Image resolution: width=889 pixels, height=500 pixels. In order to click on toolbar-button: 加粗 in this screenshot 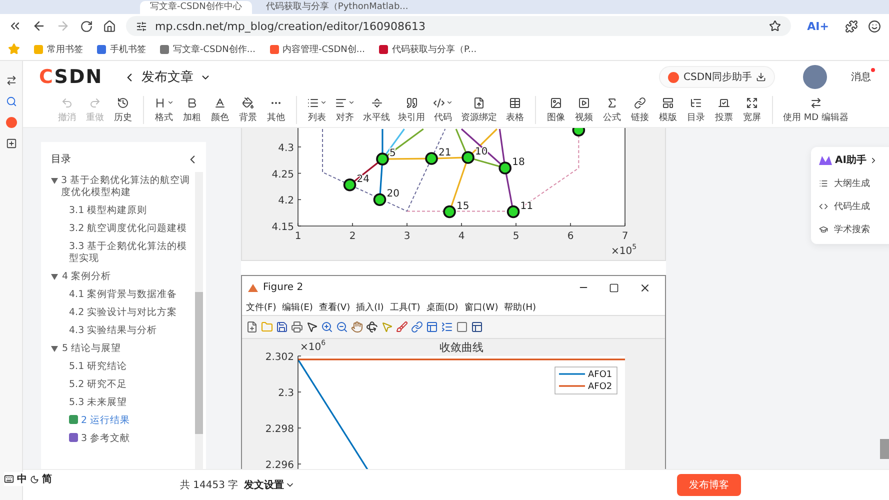, I will do `click(192, 110)`.